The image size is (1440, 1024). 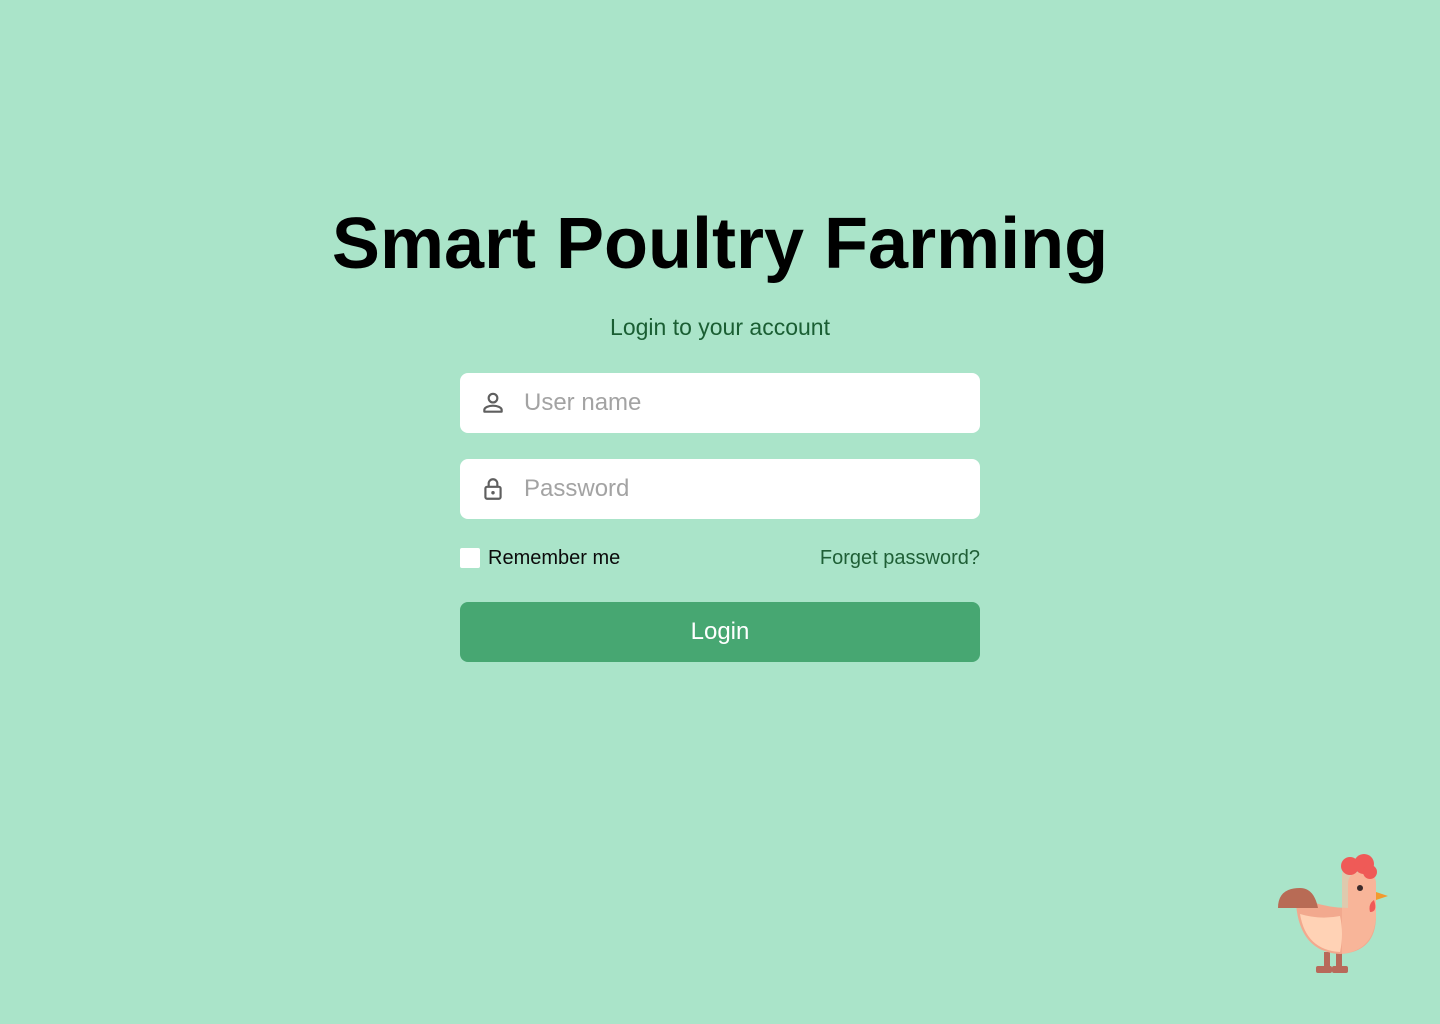 What do you see at coordinates (720, 558) in the screenshot?
I see `login-options-row: Remember me Forget password?` at bounding box center [720, 558].